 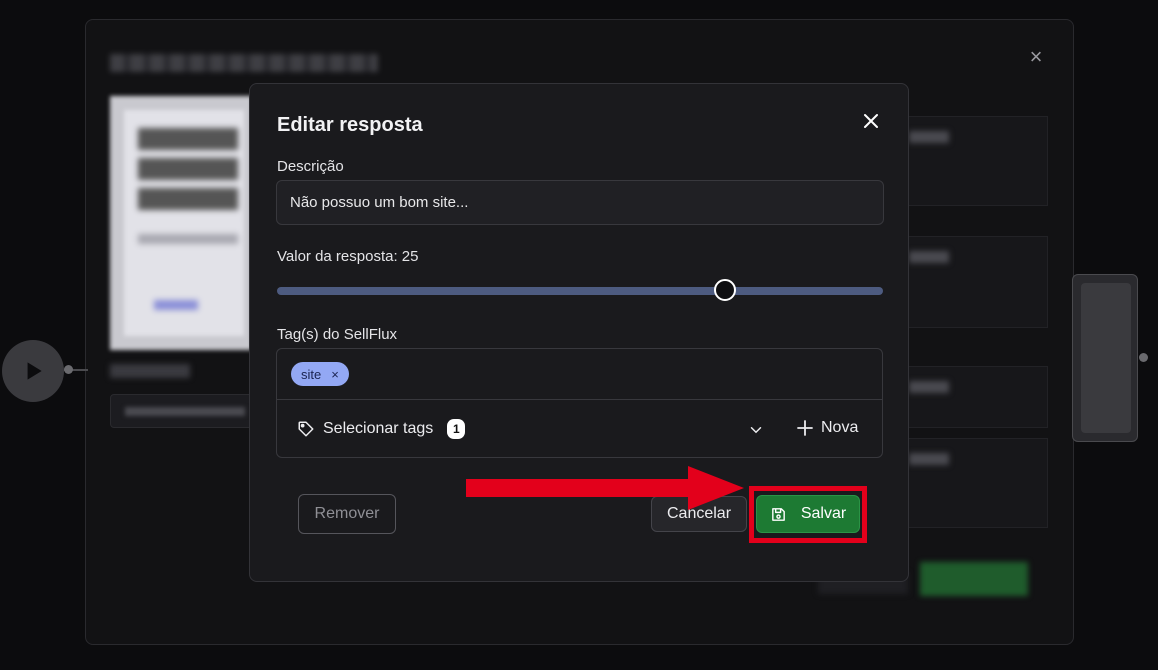 I want to click on close-icon, so click(x=871, y=121).